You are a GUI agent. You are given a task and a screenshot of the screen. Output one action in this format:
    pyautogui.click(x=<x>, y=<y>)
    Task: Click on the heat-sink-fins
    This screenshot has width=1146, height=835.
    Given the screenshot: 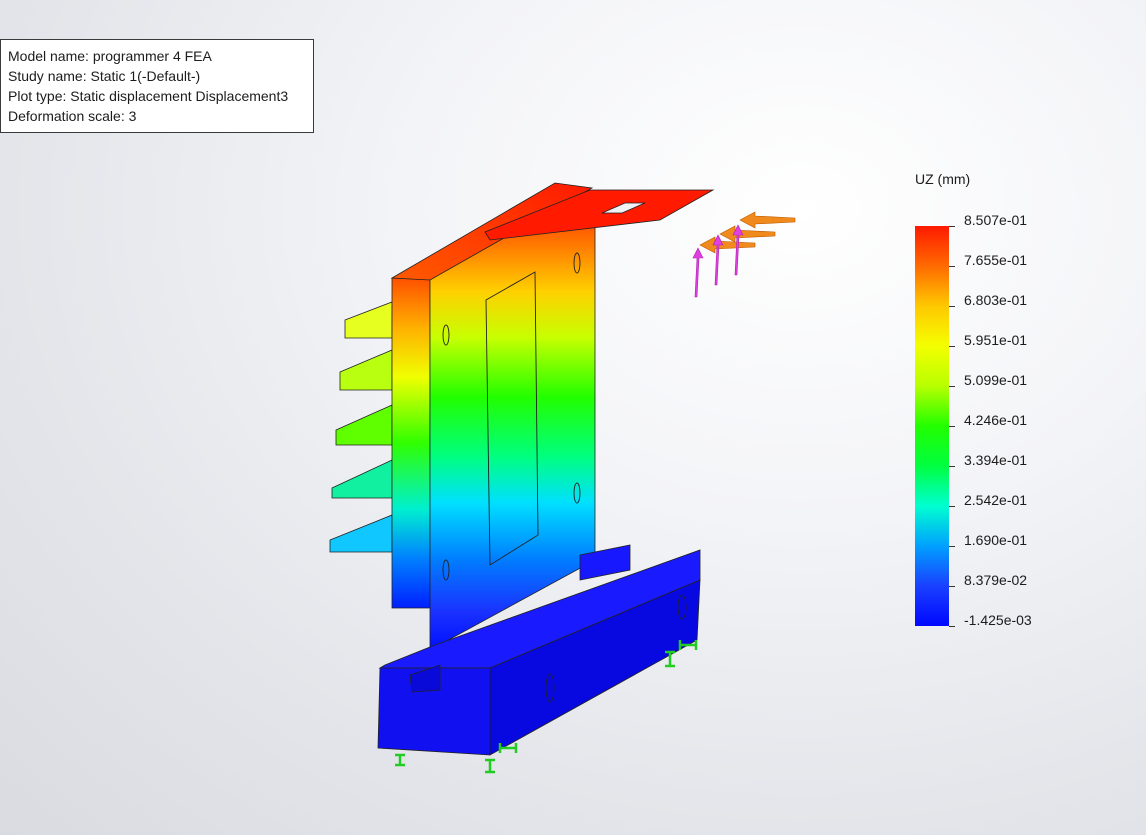 What is the action you would take?
    pyautogui.click(x=361, y=427)
    